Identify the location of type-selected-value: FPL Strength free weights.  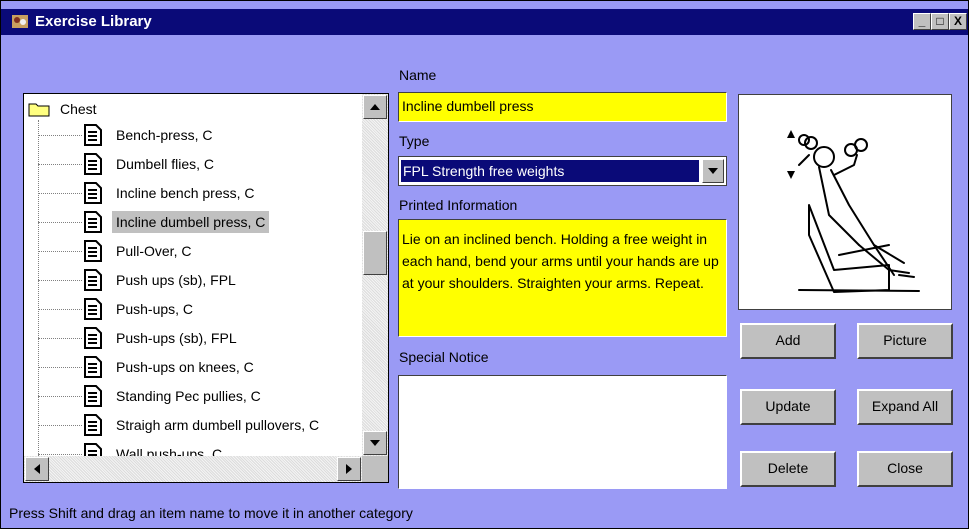
(550, 171).